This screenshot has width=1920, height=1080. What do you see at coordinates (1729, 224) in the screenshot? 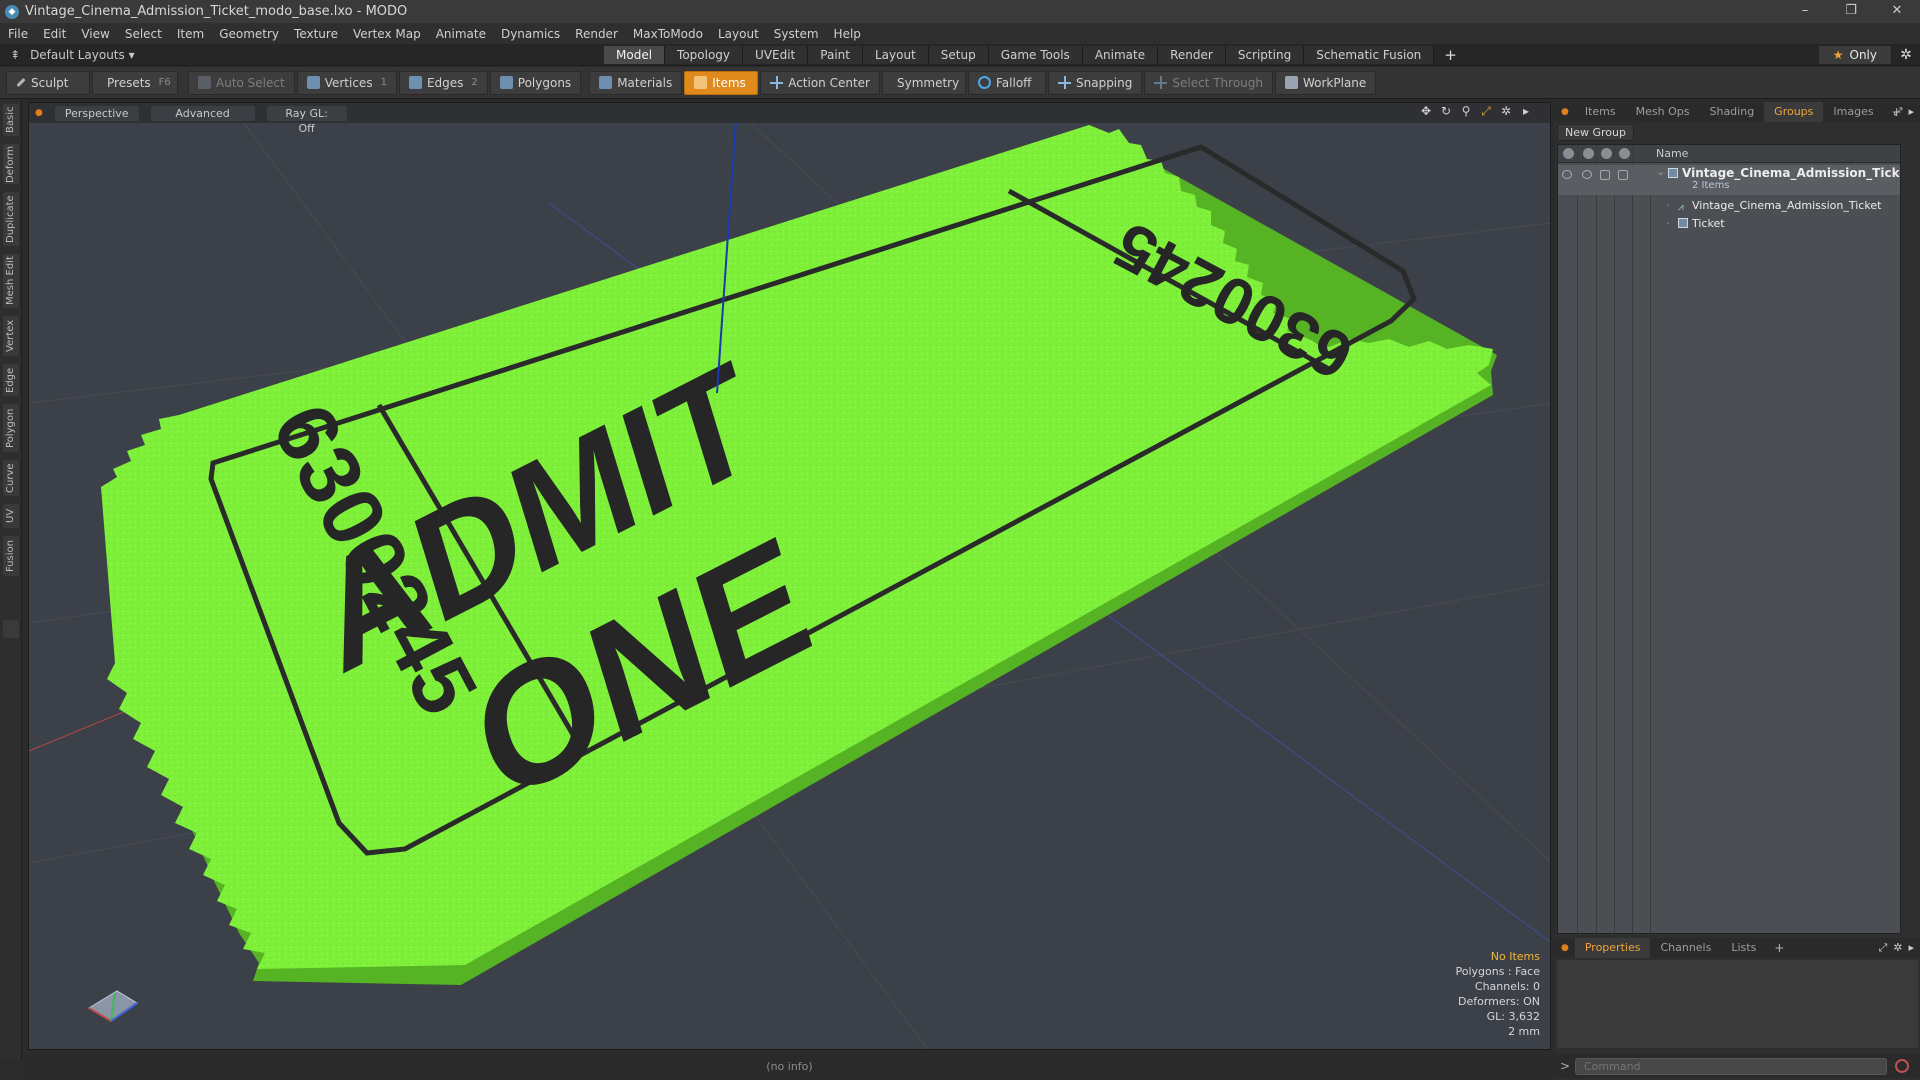
I see `tree-row-ticket: · Ticket` at bounding box center [1729, 224].